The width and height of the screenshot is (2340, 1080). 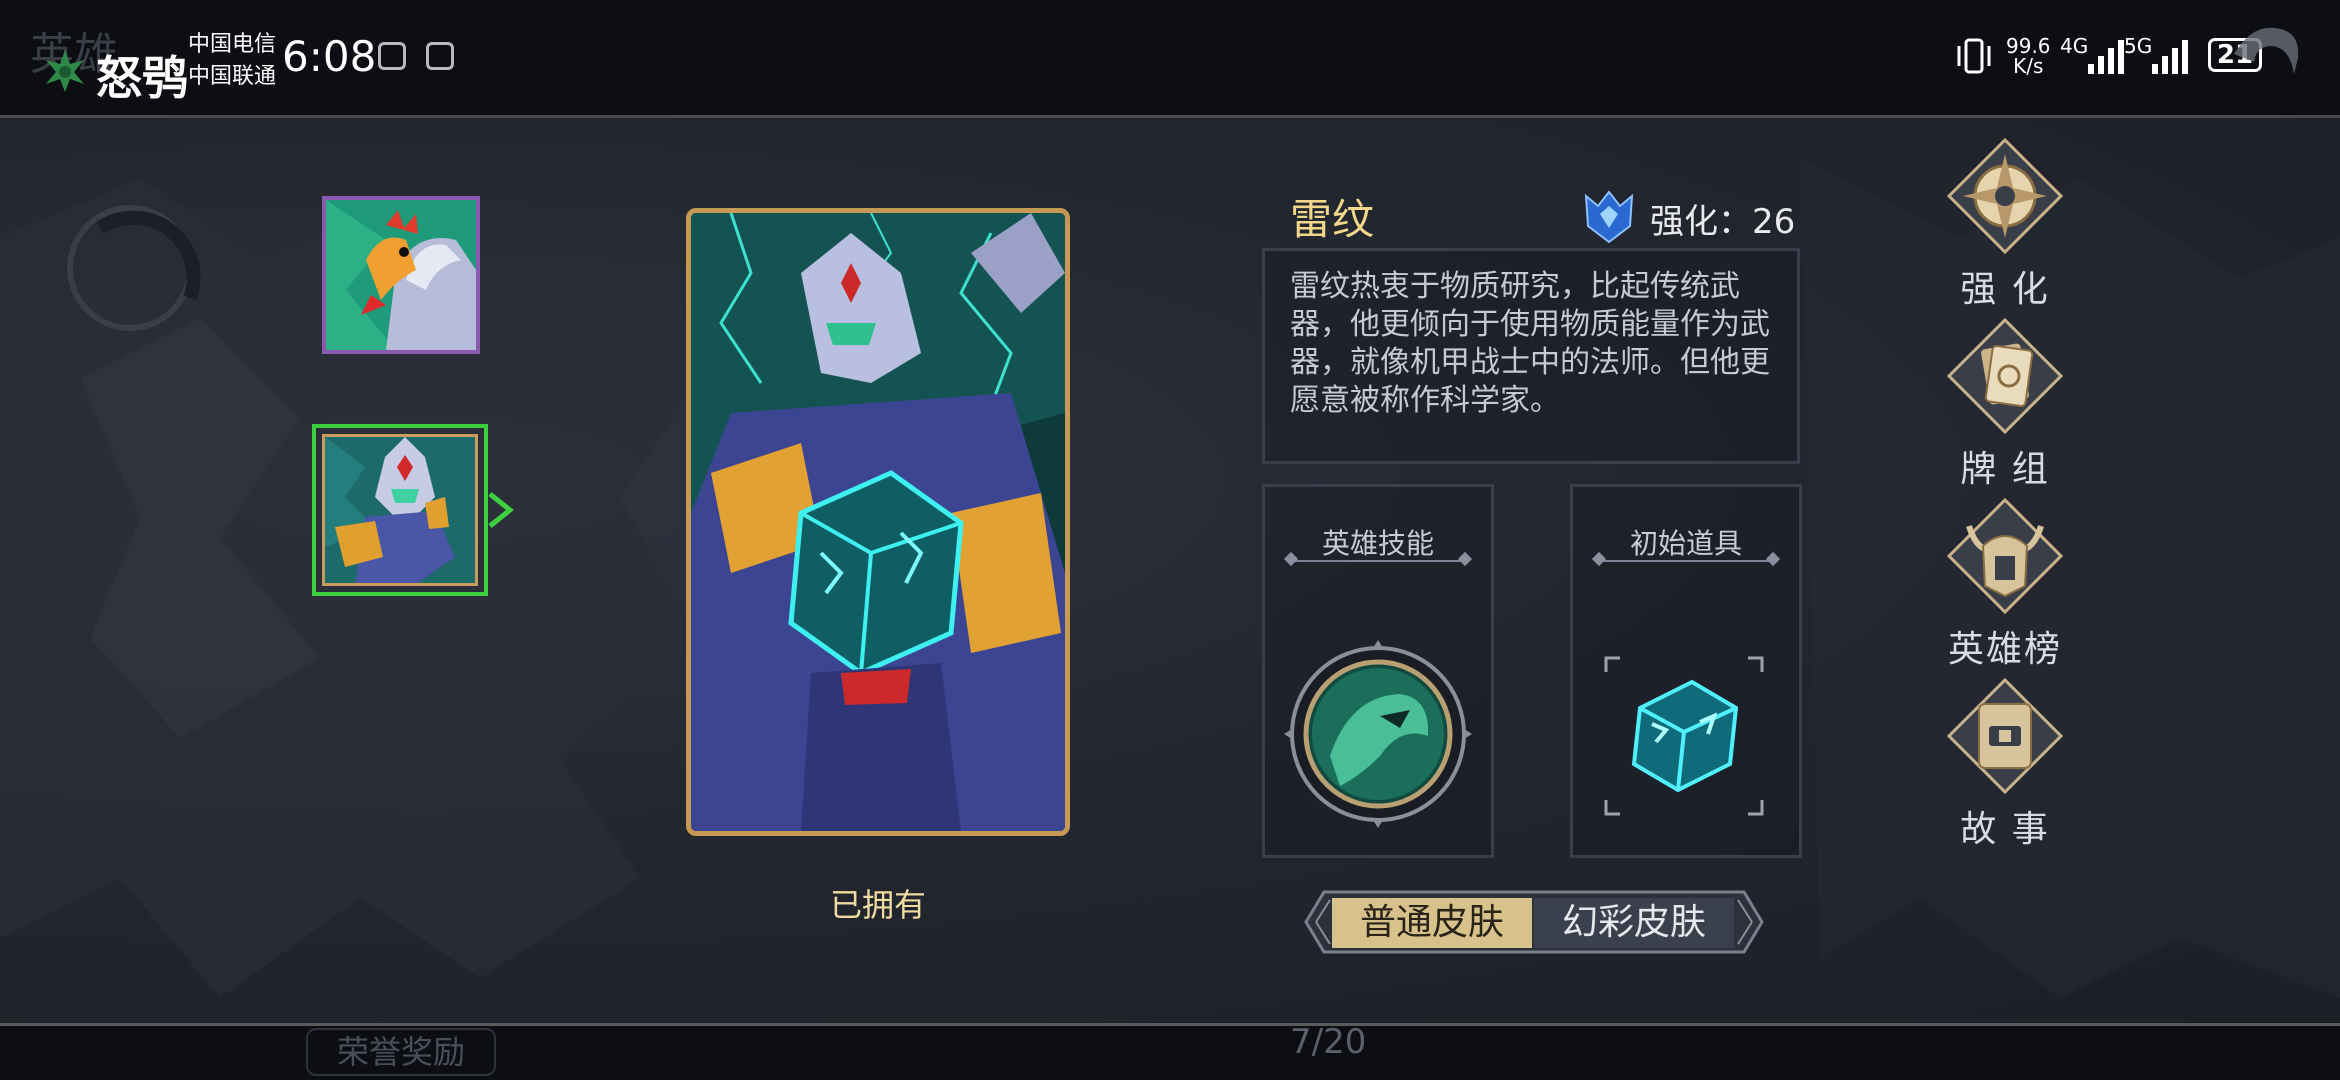 I want to click on hero-name: 雷纹, so click(x=1332, y=219).